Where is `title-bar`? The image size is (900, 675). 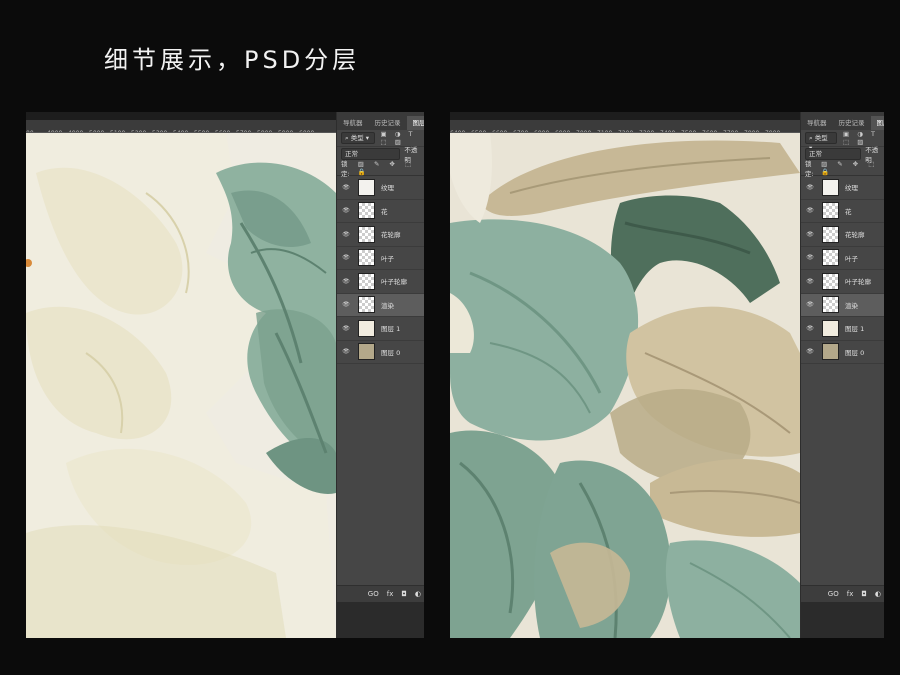
title-bar is located at coordinates (625, 116).